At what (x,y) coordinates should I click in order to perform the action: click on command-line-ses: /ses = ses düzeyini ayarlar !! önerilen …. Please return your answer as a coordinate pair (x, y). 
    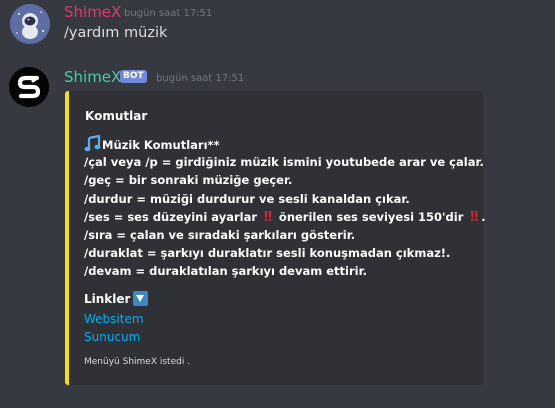
    Looking at the image, I should click on (285, 217).